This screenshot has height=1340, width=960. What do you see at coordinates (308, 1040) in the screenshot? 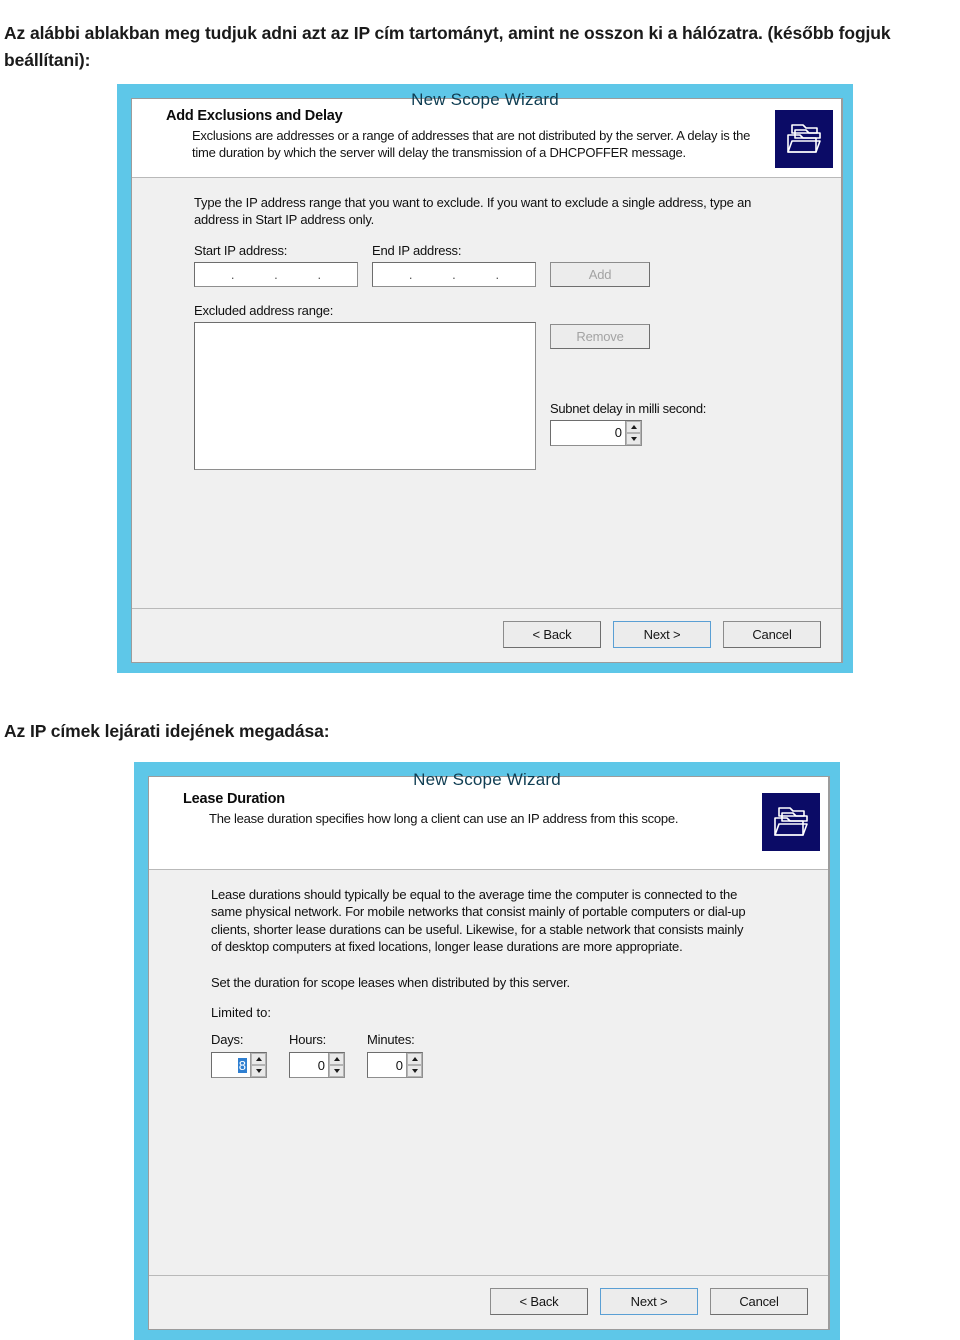
I see `hours-label: Hours:` at bounding box center [308, 1040].